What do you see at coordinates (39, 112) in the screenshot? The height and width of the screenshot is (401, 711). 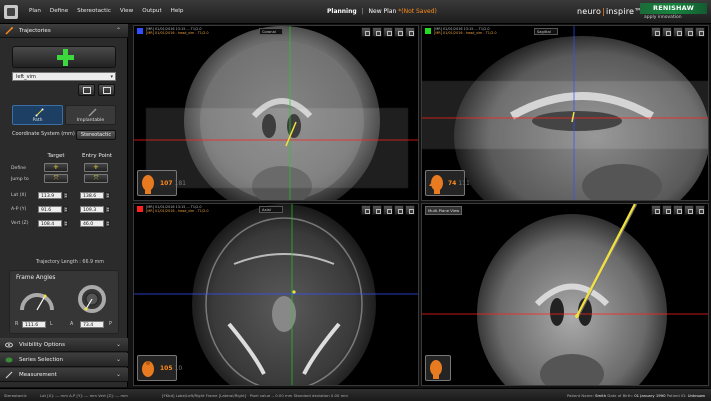 I see `path-icon` at bounding box center [39, 112].